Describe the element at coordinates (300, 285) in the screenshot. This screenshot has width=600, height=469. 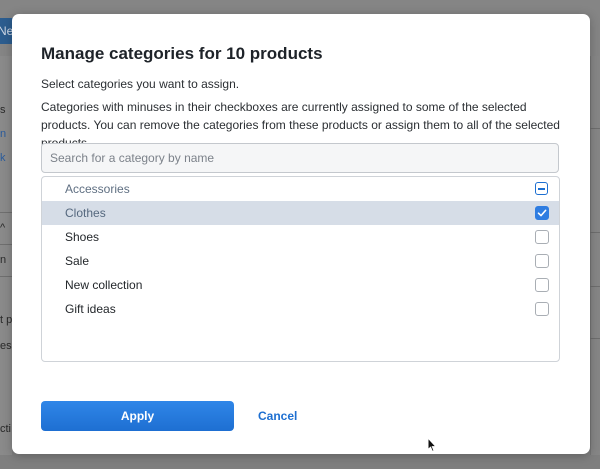
I see `category-item-new-collection: New collection` at that location.